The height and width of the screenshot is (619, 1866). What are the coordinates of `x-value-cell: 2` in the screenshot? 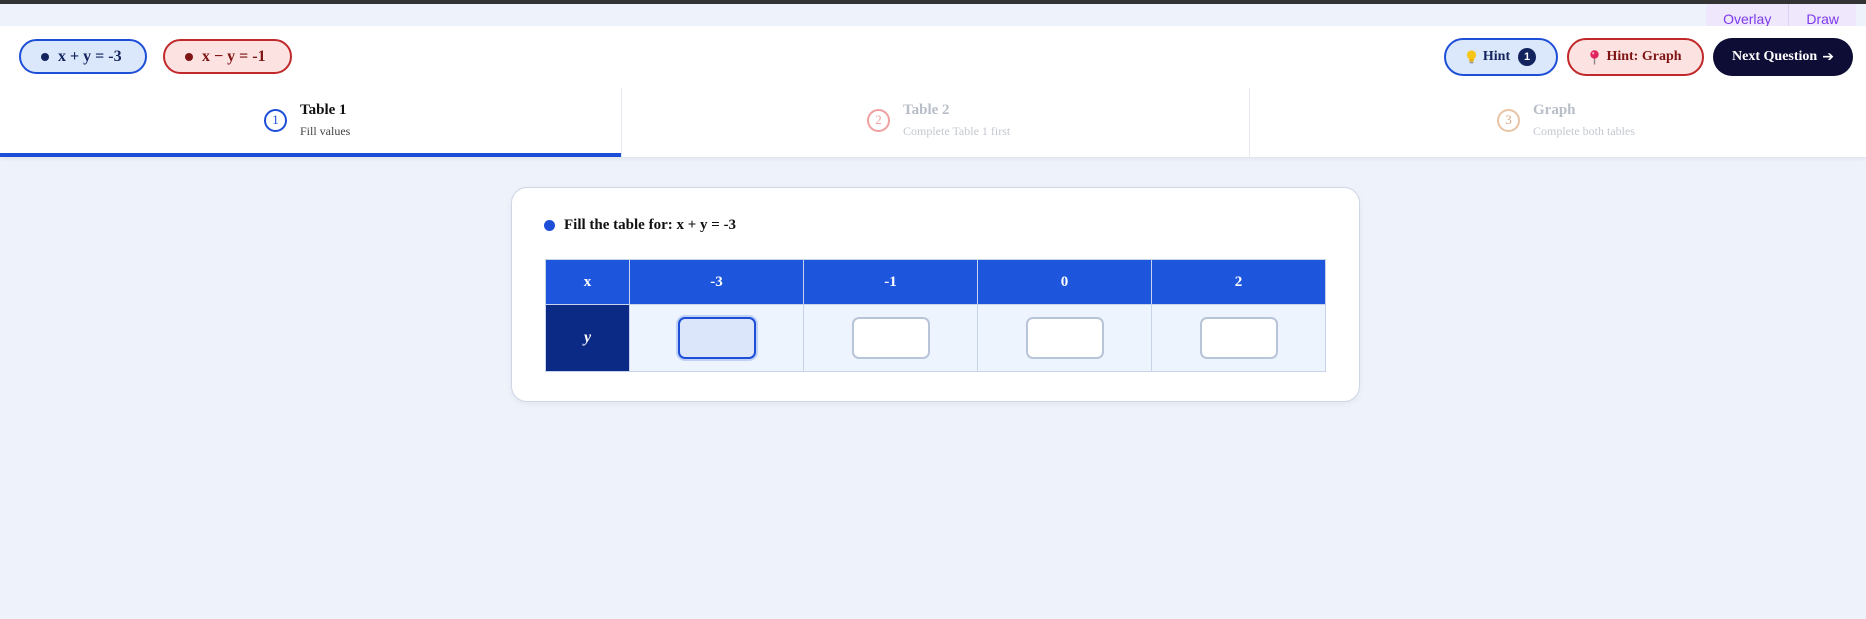 It's located at (1238, 282).